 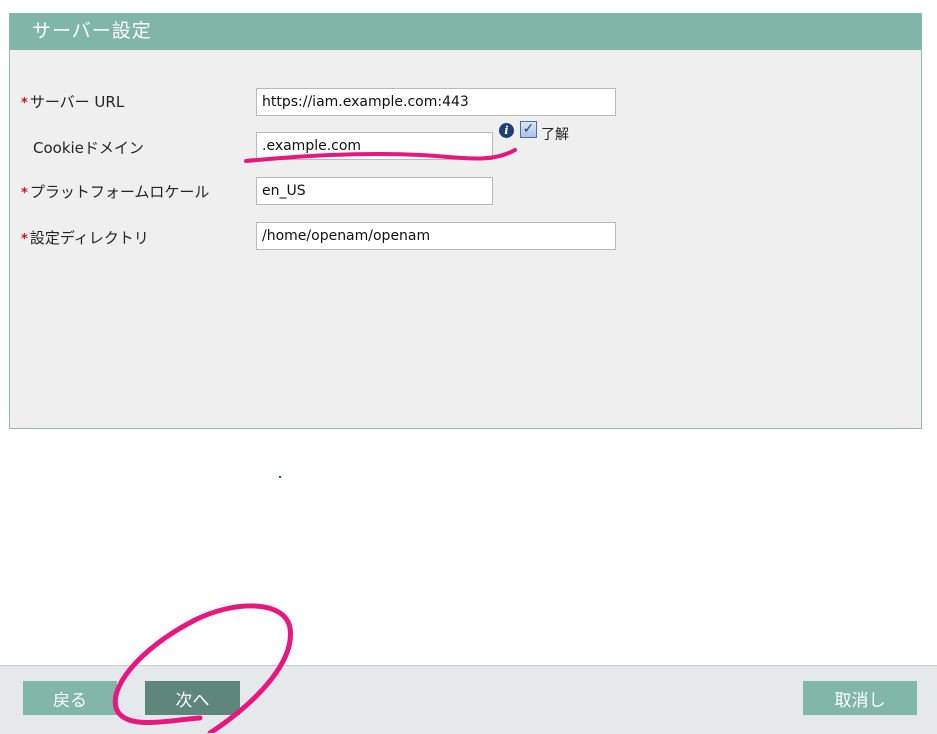 What do you see at coordinates (436, 102) in the screenshot?
I see `server-url-input` at bounding box center [436, 102].